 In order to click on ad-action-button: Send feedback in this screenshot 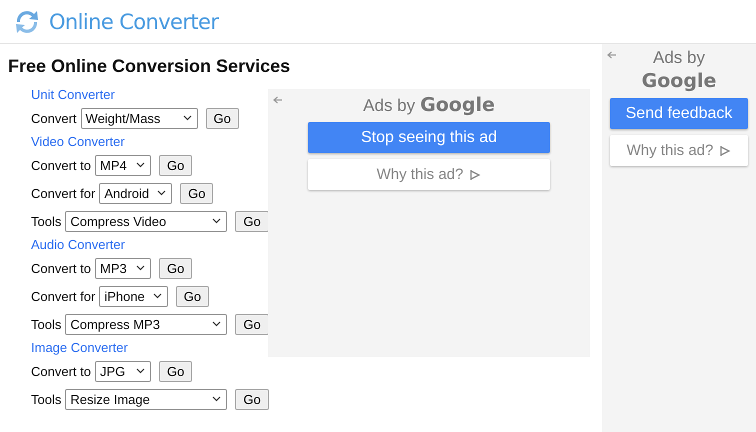, I will do `click(679, 113)`.